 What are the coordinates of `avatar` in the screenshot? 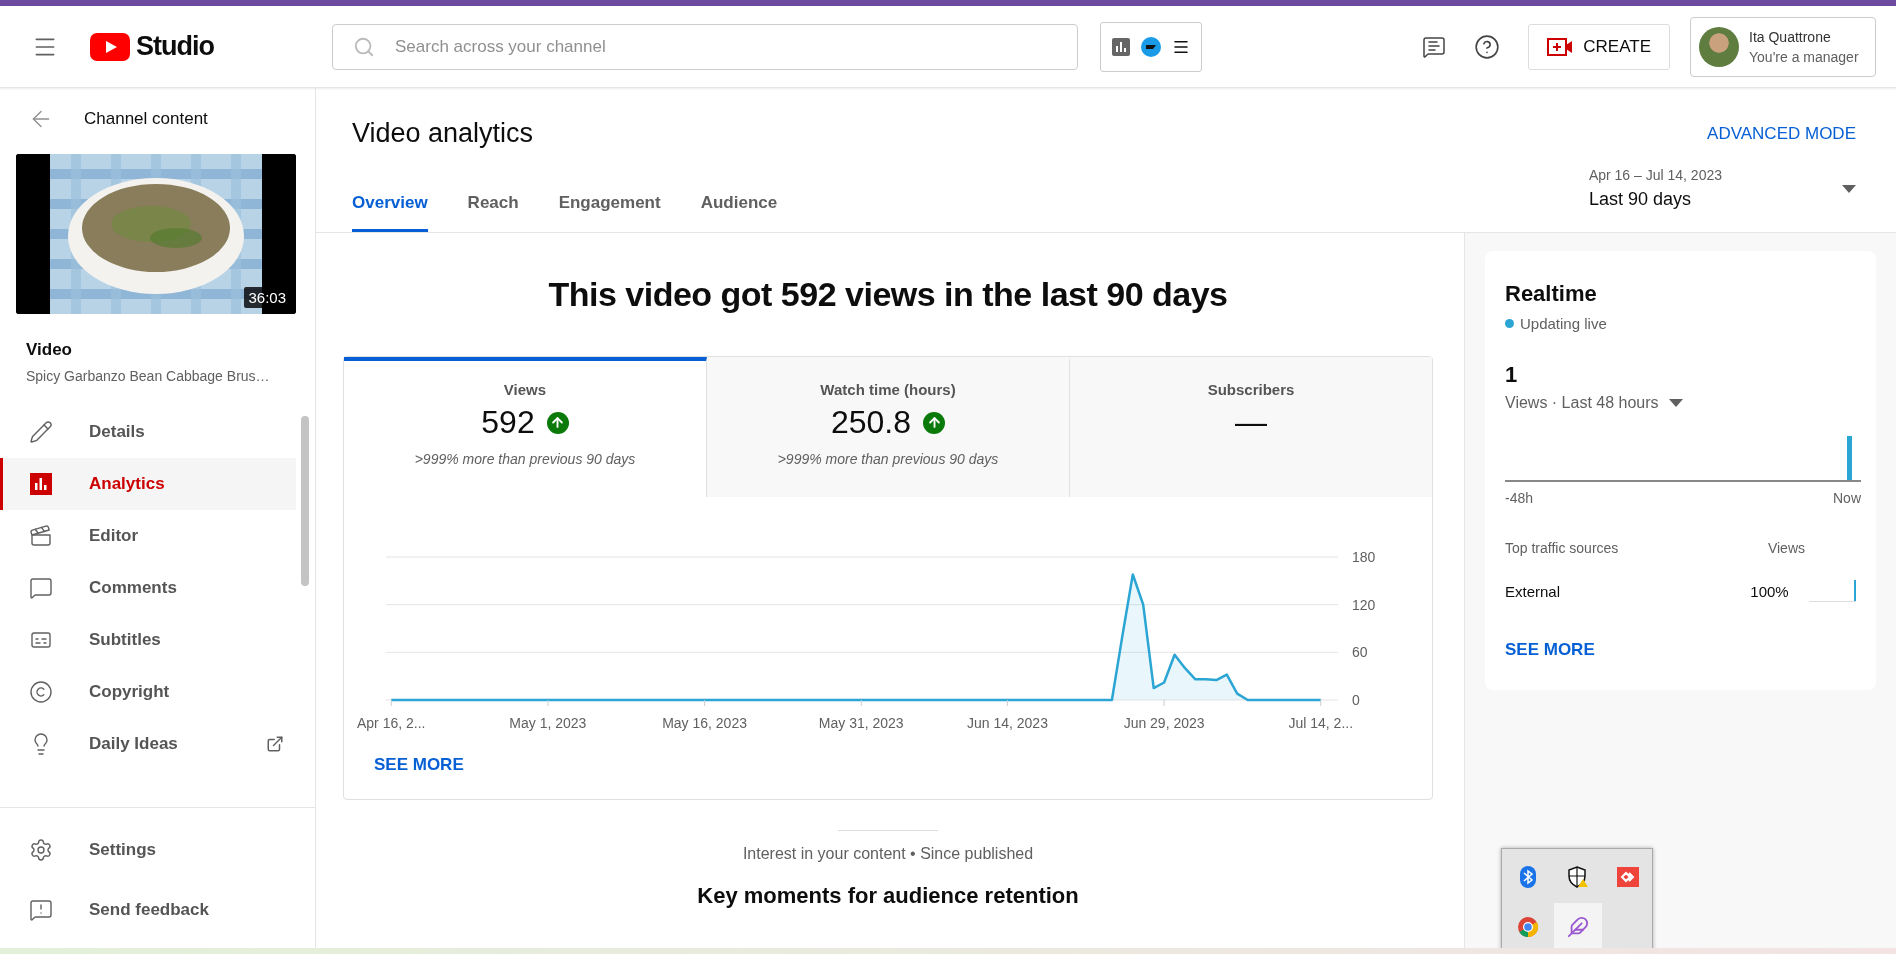 It's located at (1719, 46).